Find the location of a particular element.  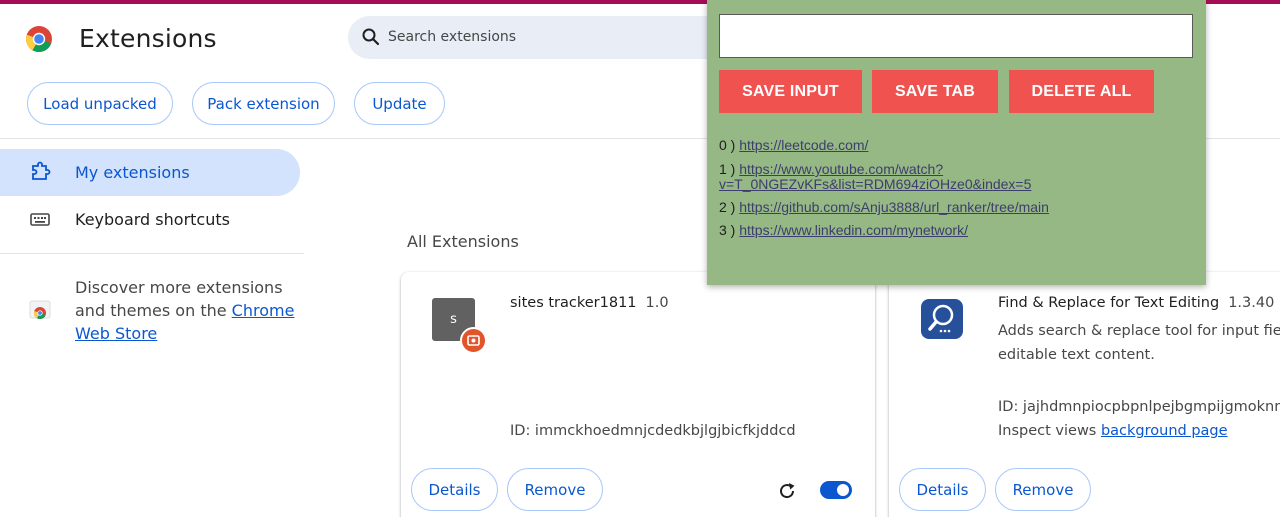

delete-all-button: DELETE ALL is located at coordinates (1081, 91).